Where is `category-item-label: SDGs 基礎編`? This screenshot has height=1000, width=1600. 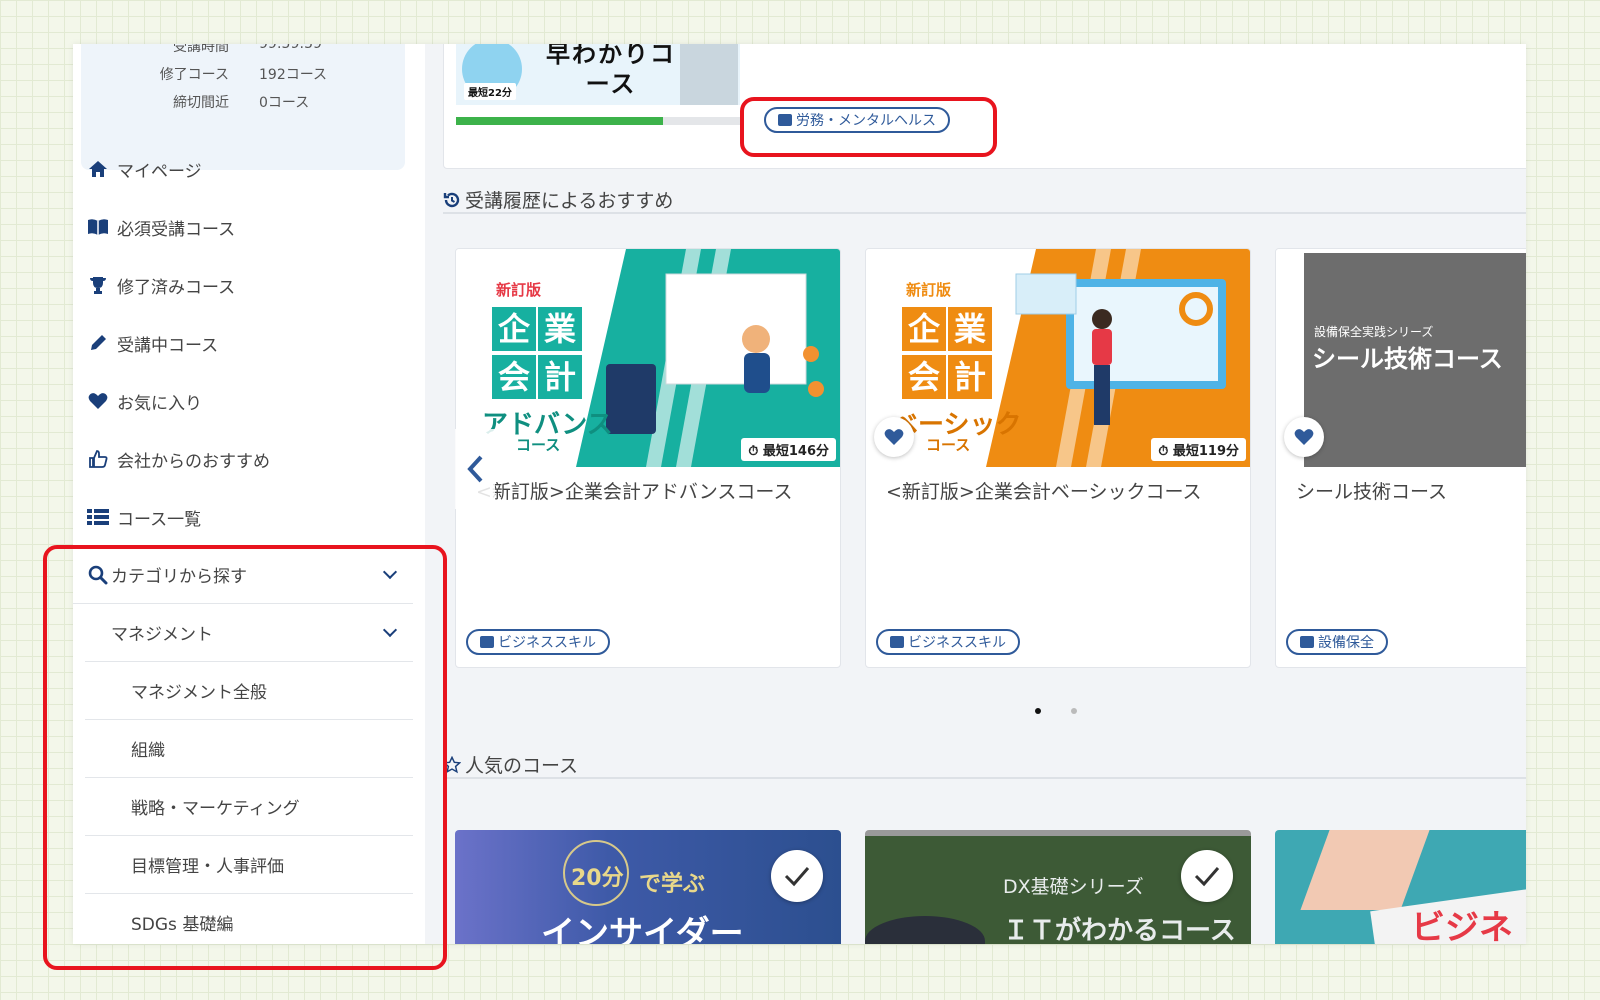
category-item-label: SDGs 基礎編 is located at coordinates (182, 925).